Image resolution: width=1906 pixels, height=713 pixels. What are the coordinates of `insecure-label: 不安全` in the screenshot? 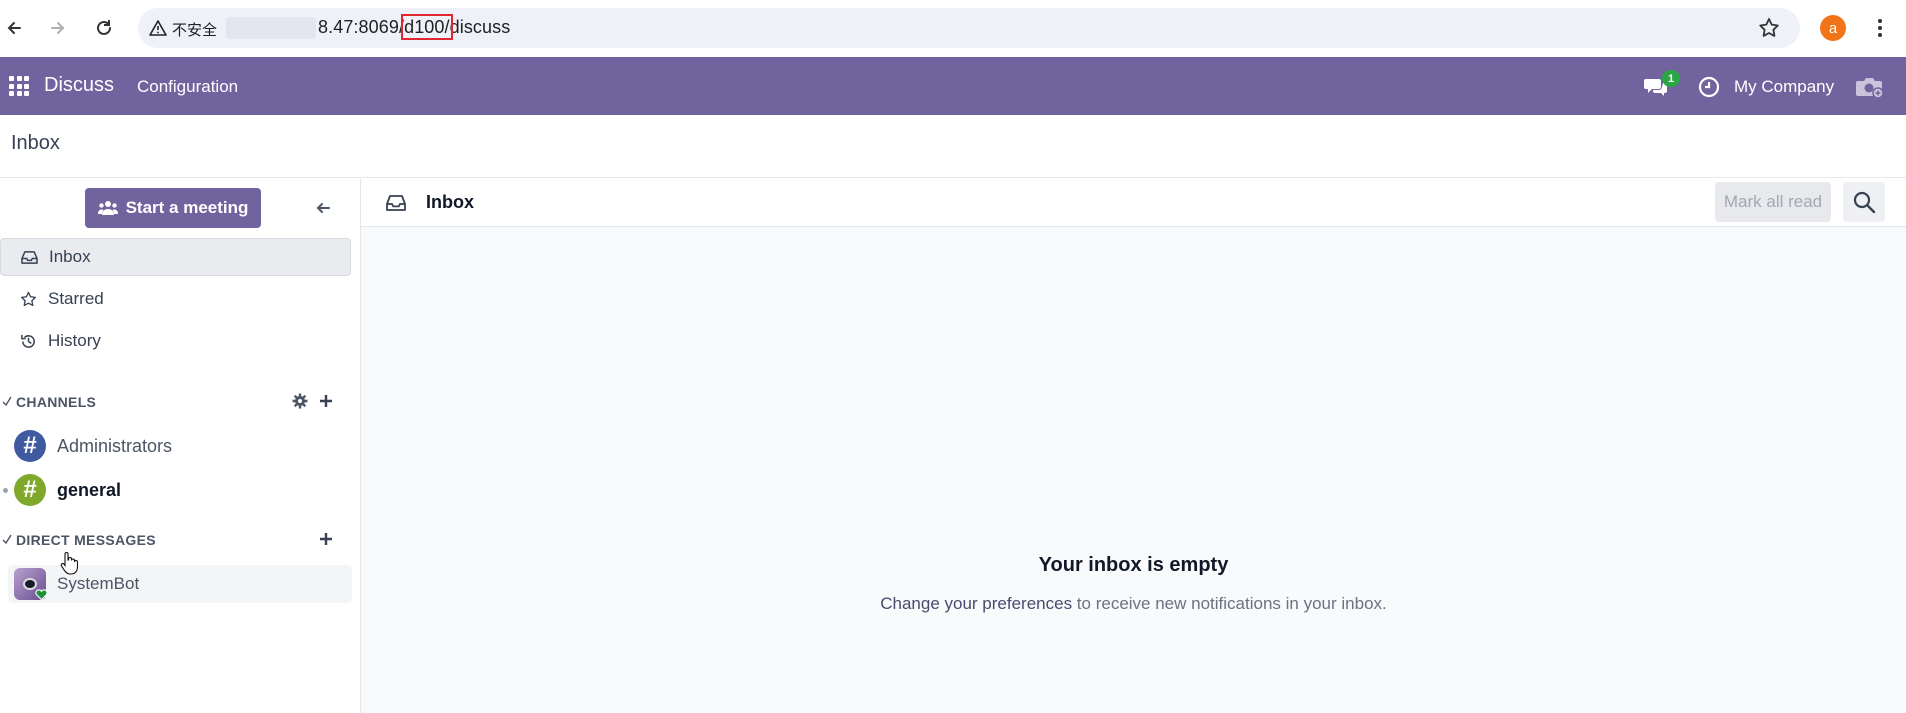 It's located at (194, 29).